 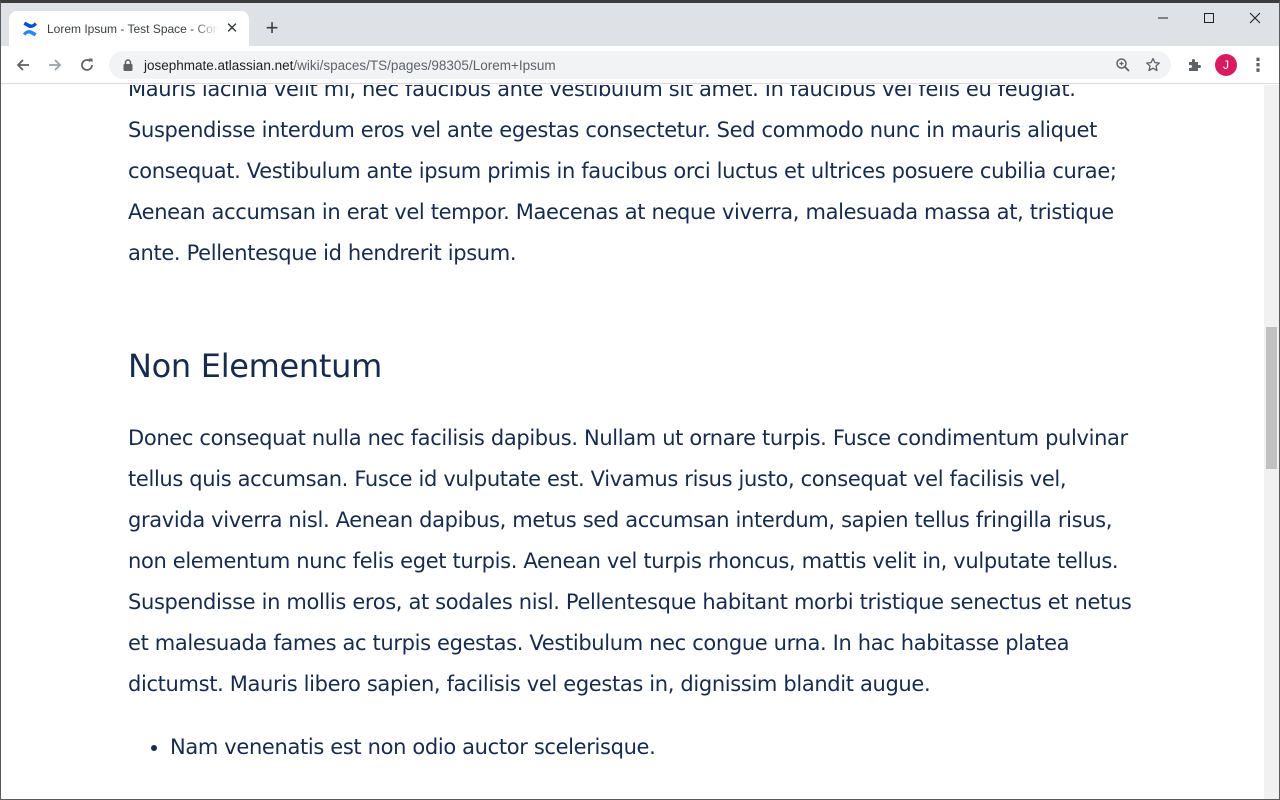 I want to click on kebab-menu-icon: ⋮, so click(x=1258, y=65).